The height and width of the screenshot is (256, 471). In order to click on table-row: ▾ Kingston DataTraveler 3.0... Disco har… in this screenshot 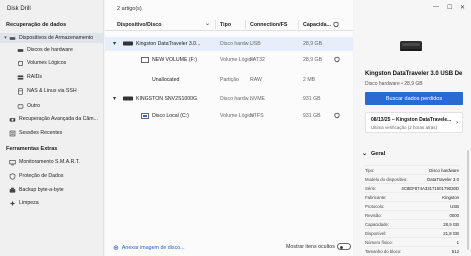, I will do `click(229, 44)`.